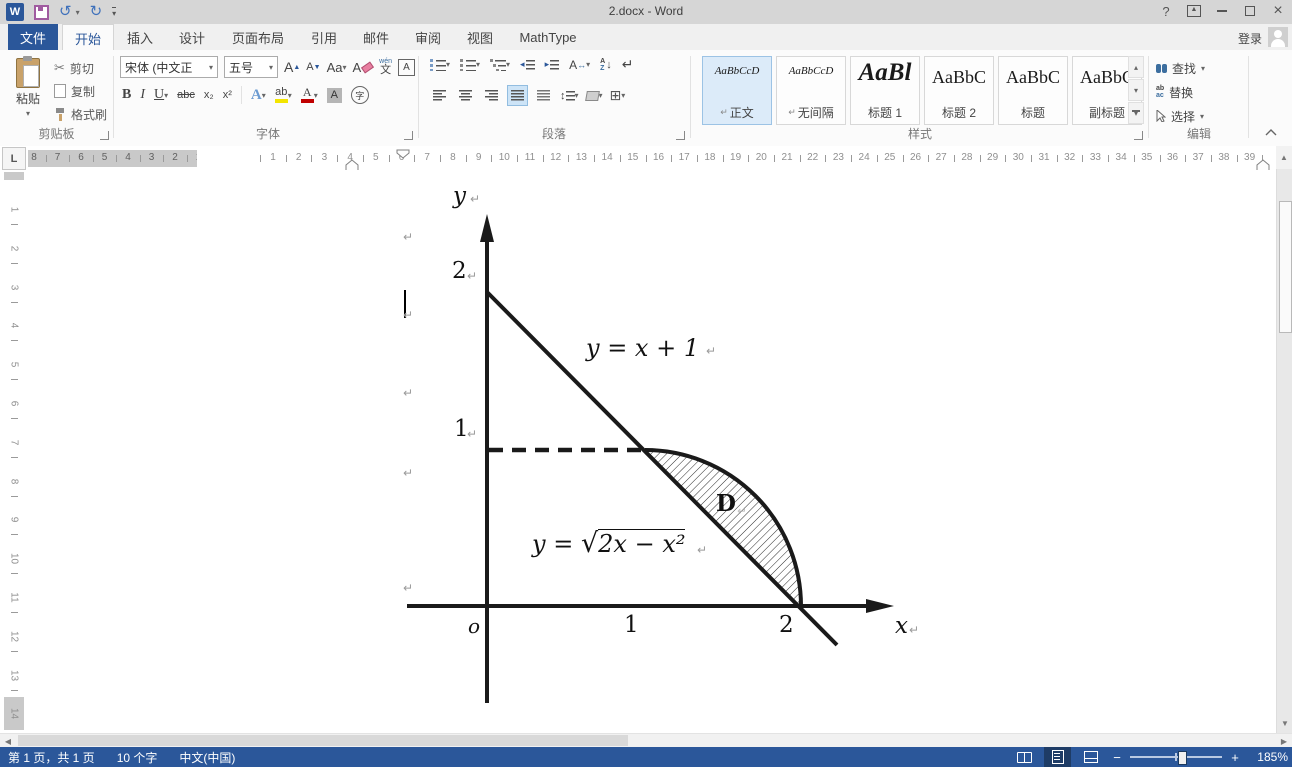  I want to click on avatar, so click(1278, 37).